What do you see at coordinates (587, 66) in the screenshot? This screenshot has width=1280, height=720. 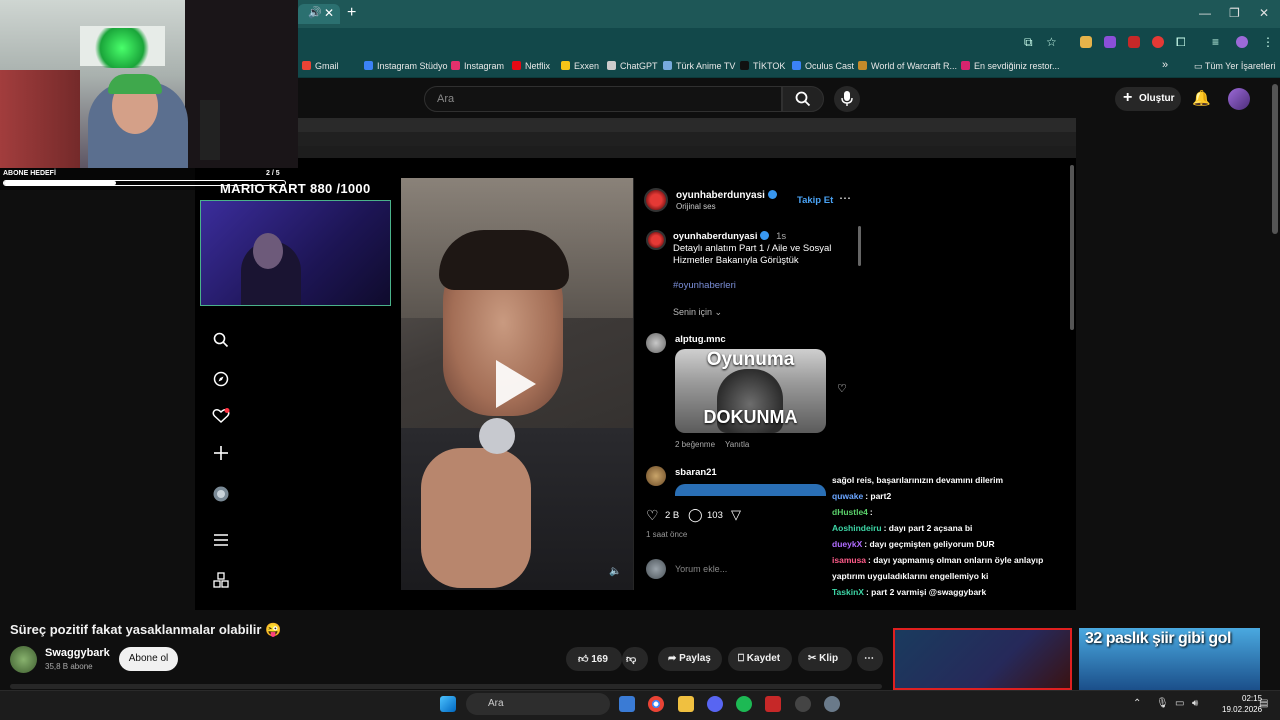 I see `bookmark-label: Exxen` at bounding box center [587, 66].